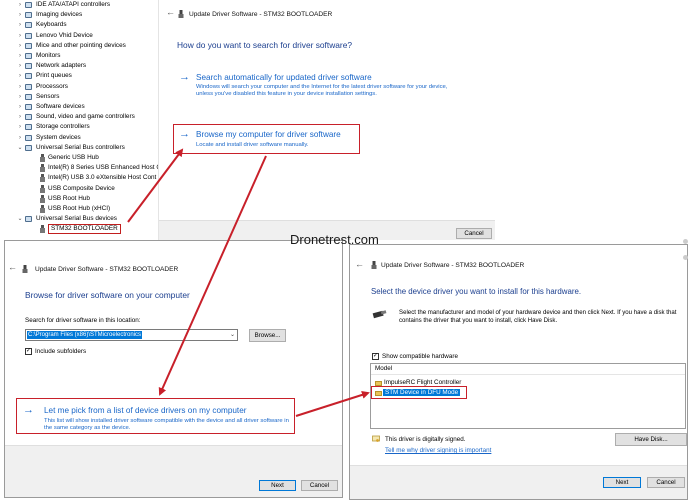 This screenshot has height=500, width=688. I want to click on tree-item-label: USB Root Hub, so click(69, 198).